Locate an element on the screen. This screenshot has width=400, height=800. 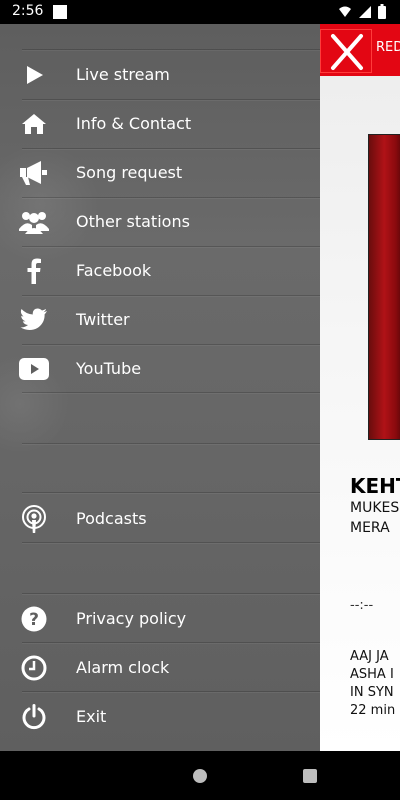
menu-item-info-contact: Info & Contact is located at coordinates (160, 123).